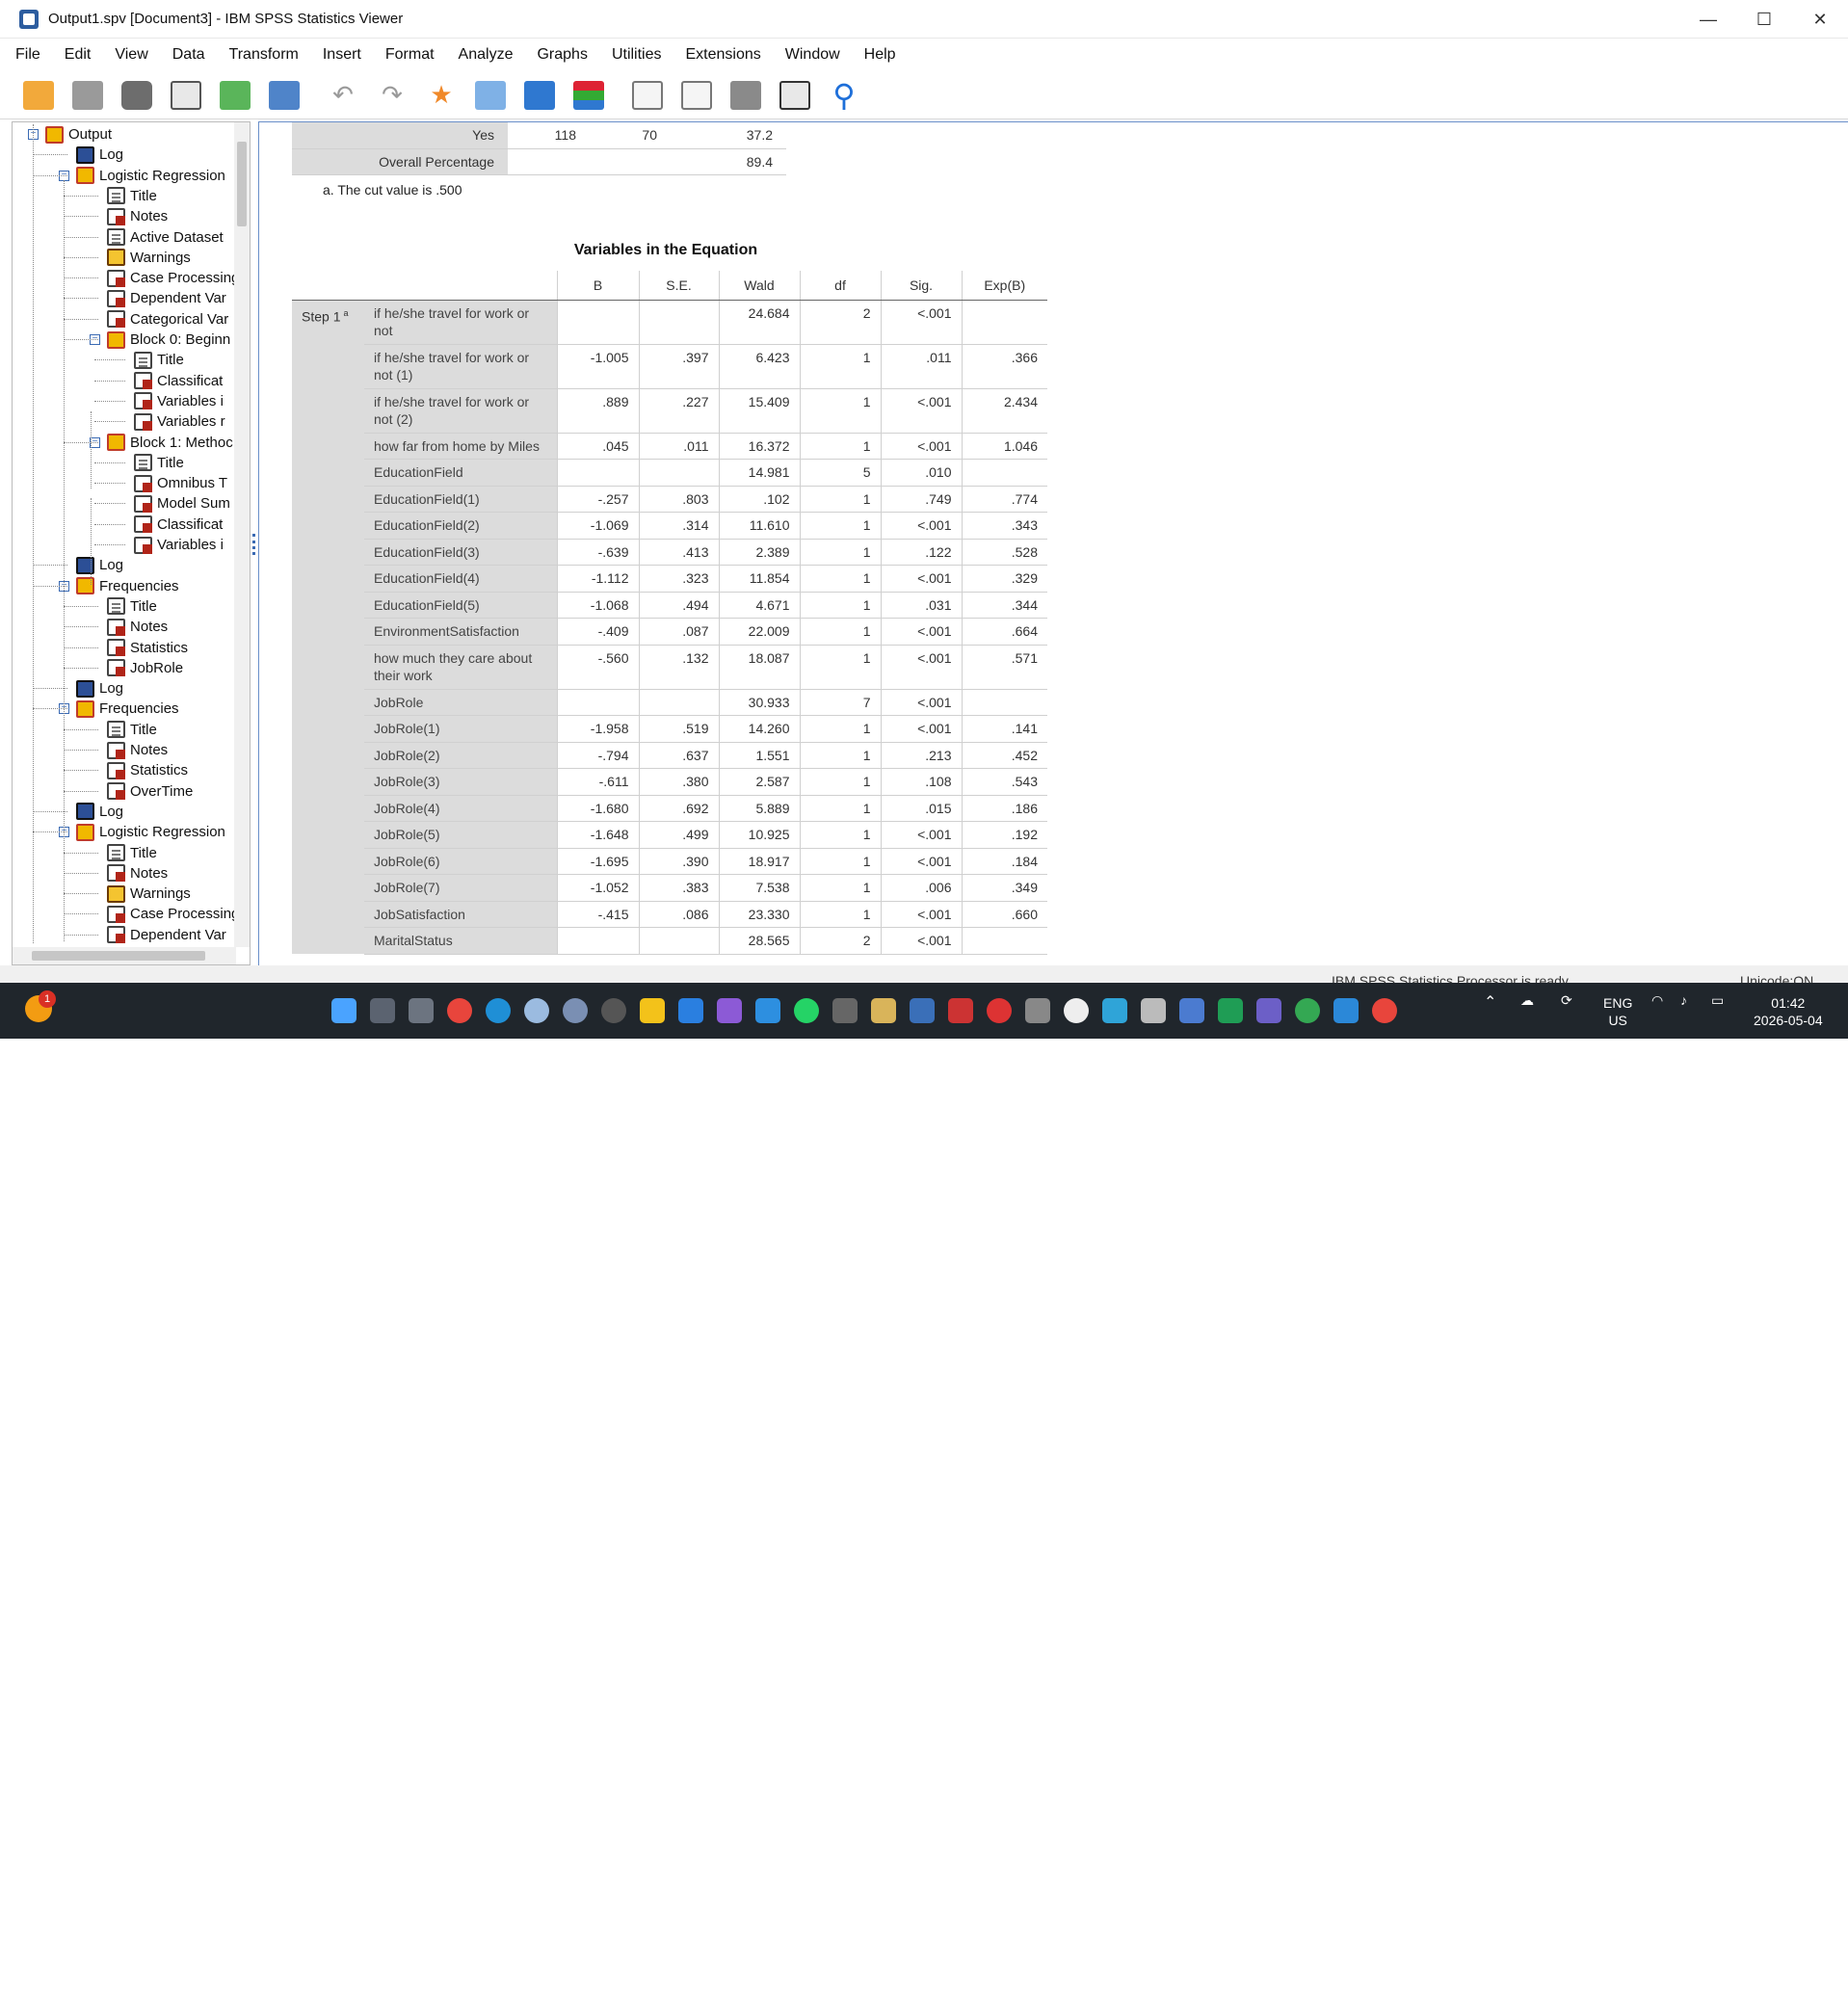  I want to click on open-icon, so click(38, 95).